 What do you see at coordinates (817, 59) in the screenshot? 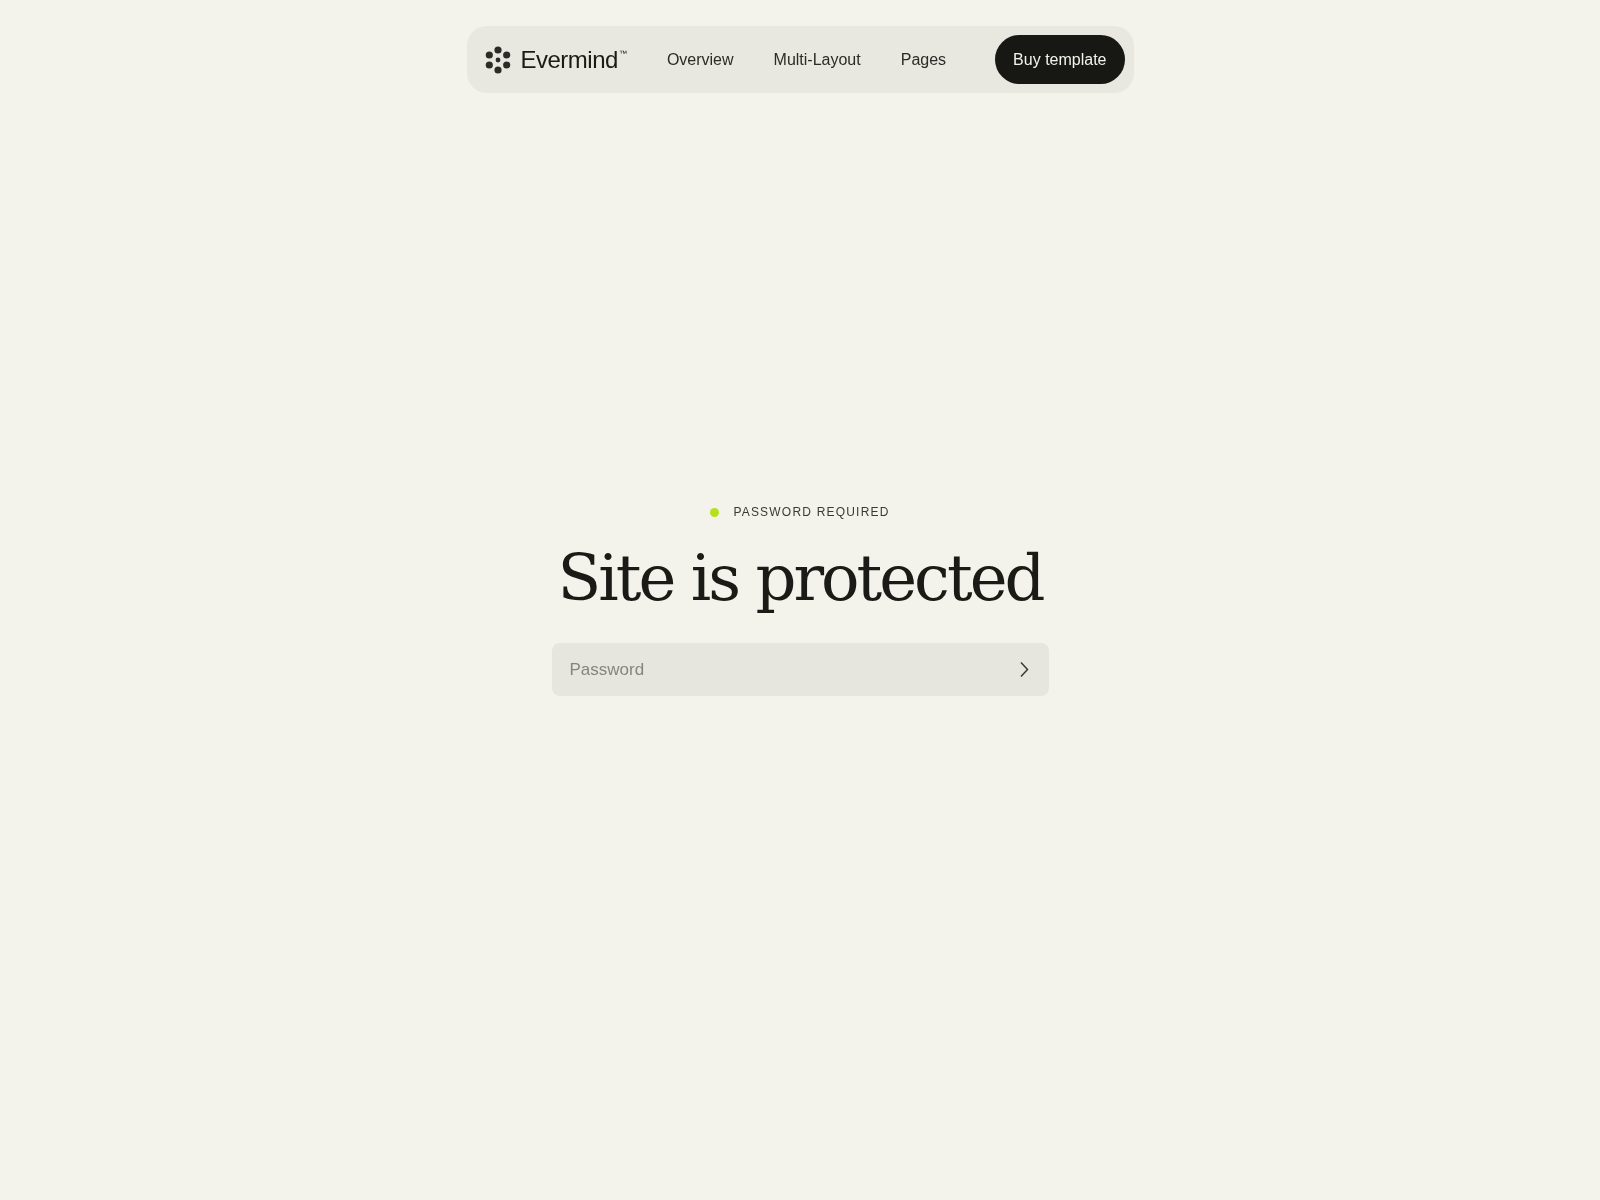
I see `nav-link: Multi-Layout` at bounding box center [817, 59].